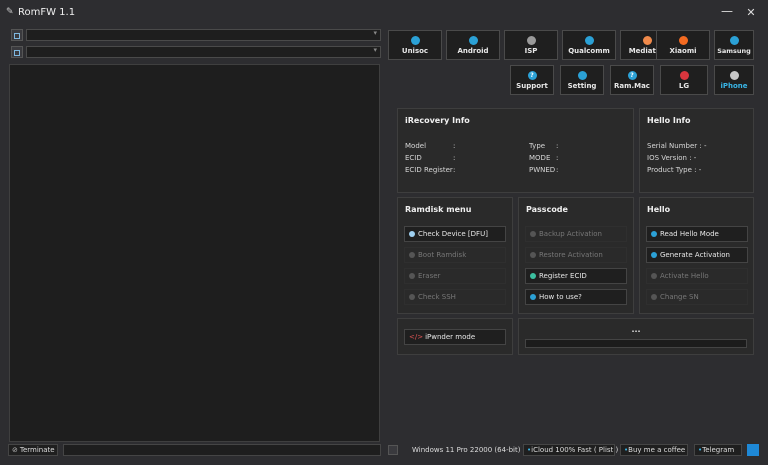 The width and height of the screenshot is (768, 465). I want to click on tile-isp: ISP, so click(531, 45).